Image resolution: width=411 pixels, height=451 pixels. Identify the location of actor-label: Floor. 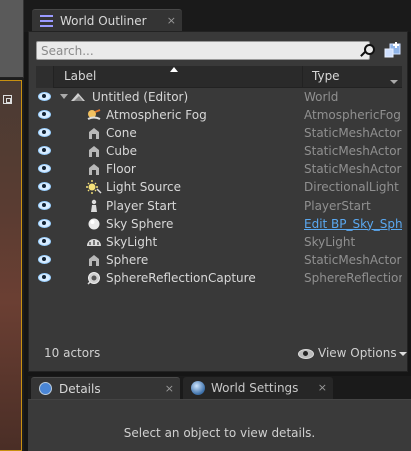
(121, 169).